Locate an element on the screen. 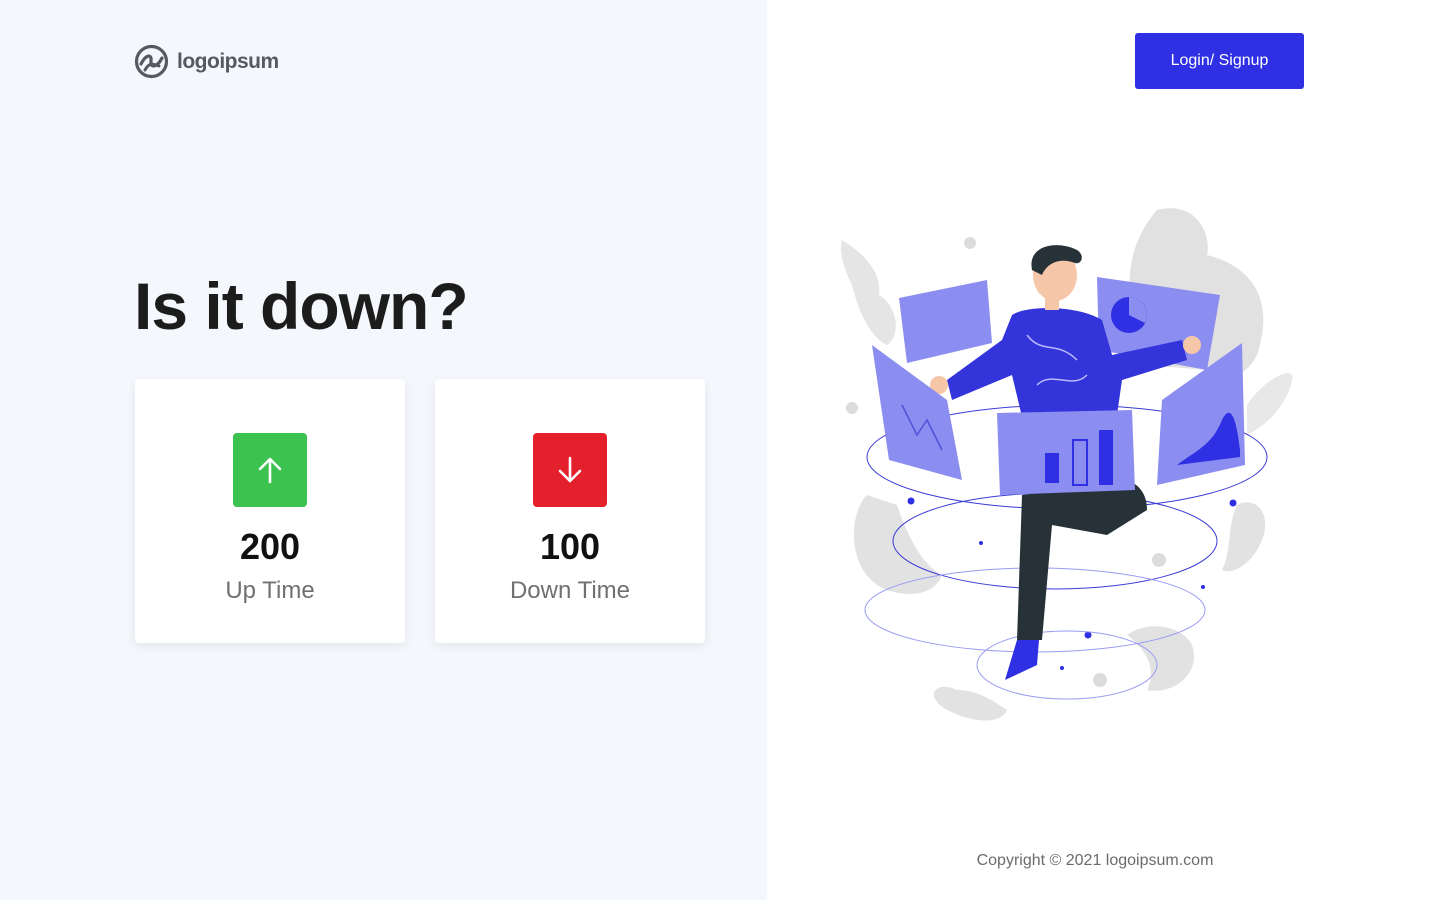 The height and width of the screenshot is (900, 1440). login-signup-button: Login/ Signup is located at coordinates (1219, 61).